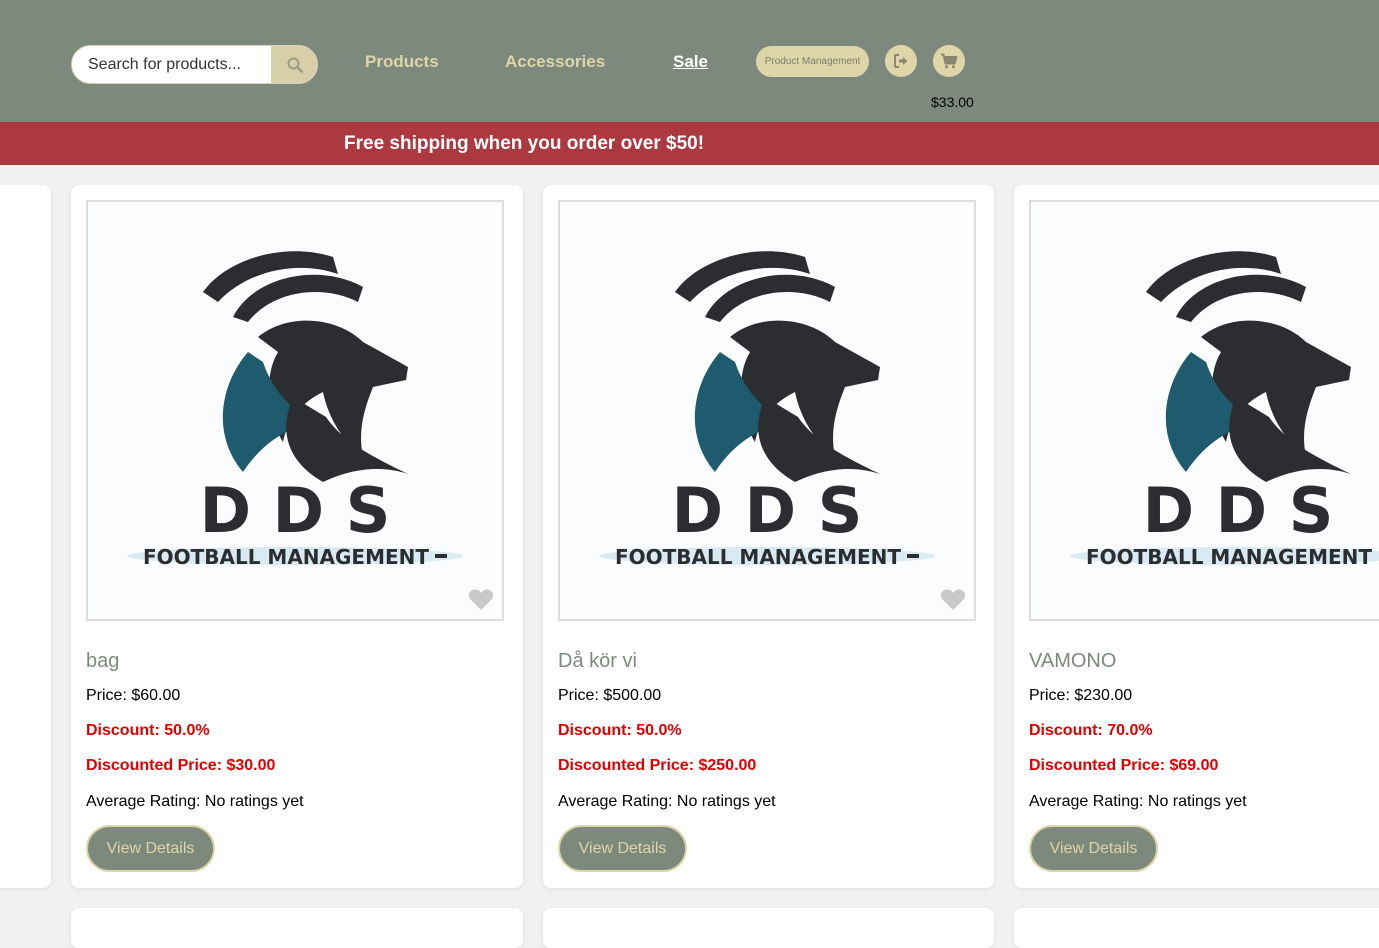  I want to click on cart-icon, so click(949, 61).